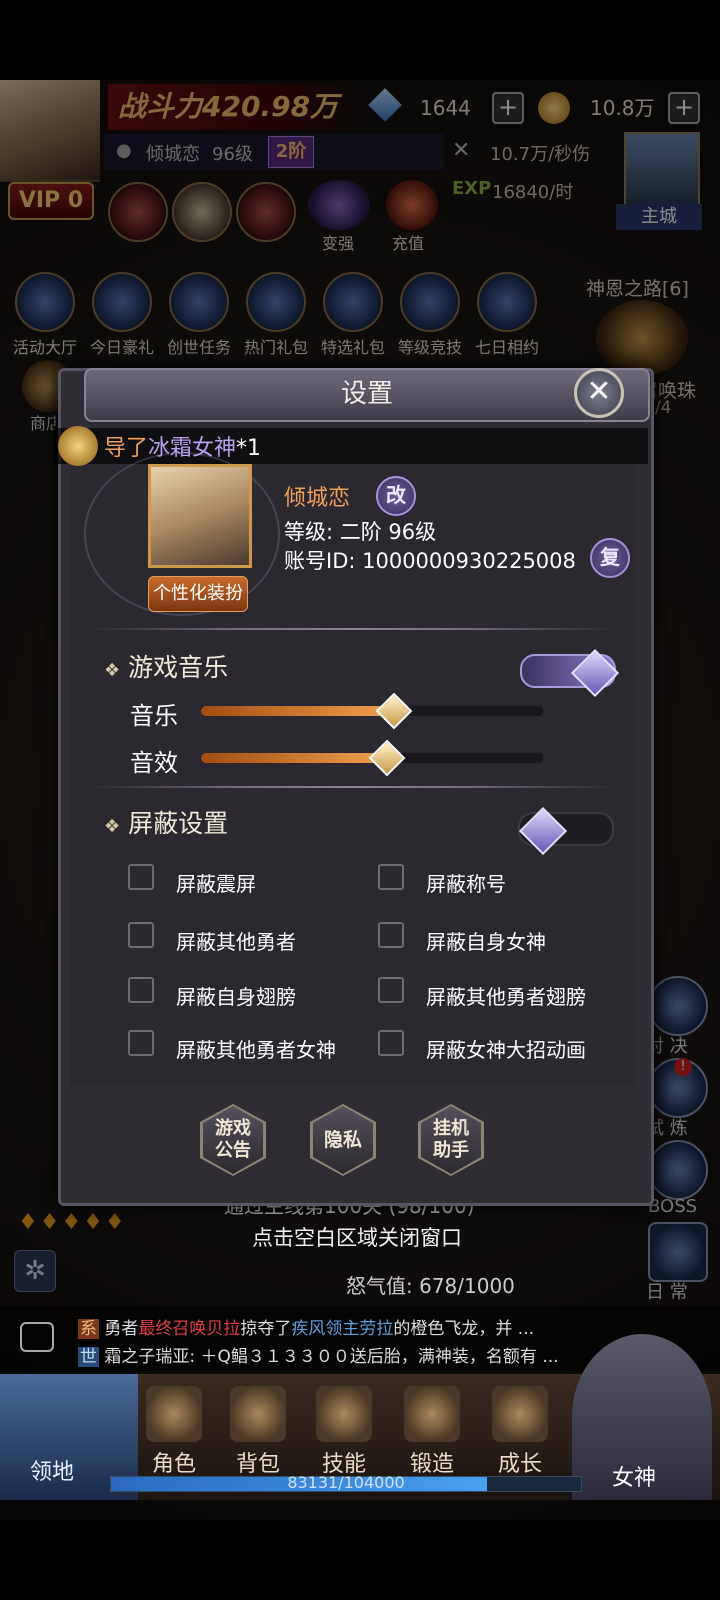 The width and height of the screenshot is (720, 1600). I want to click on bag-icon, so click(258, 1414).